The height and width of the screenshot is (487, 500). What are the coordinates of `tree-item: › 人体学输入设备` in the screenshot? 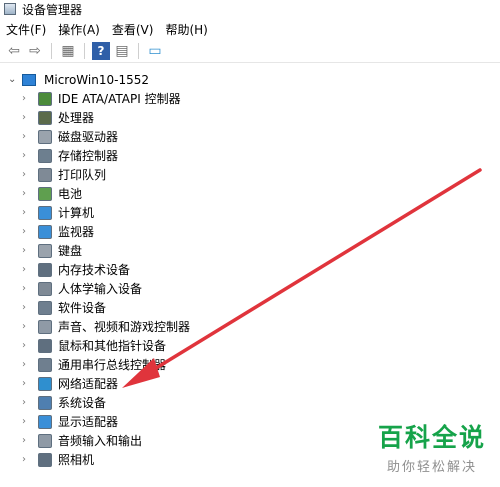 It's located at (250, 288).